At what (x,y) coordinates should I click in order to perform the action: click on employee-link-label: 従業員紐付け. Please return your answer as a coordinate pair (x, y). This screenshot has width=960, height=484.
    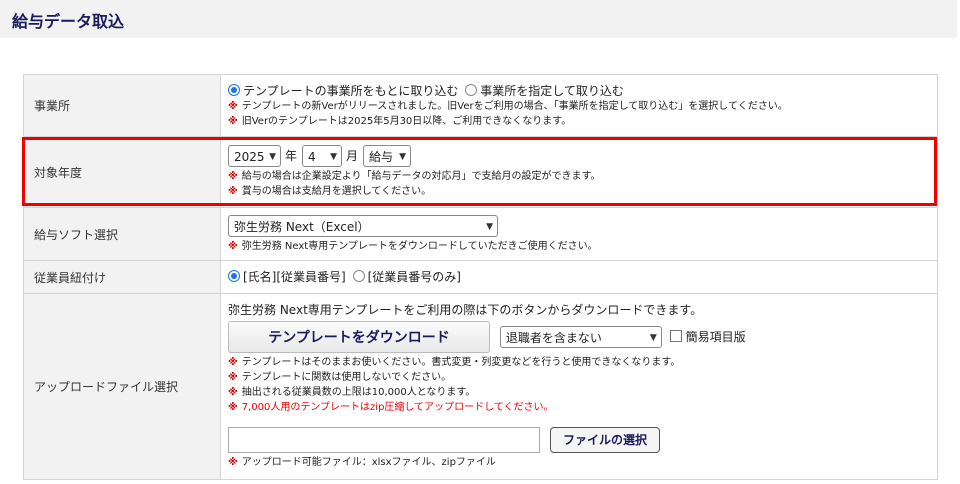
    Looking at the image, I should click on (122, 277).